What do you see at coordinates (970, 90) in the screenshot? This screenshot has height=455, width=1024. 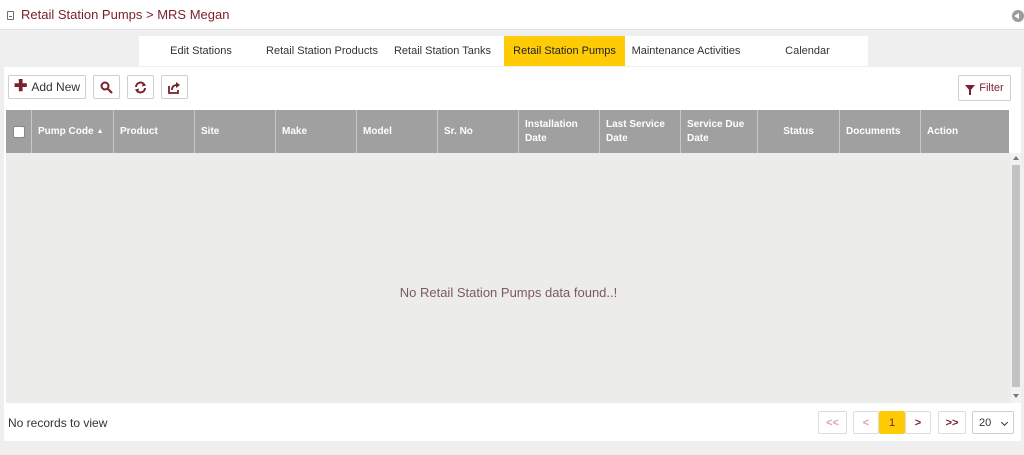 I see `funnel-icon` at bounding box center [970, 90].